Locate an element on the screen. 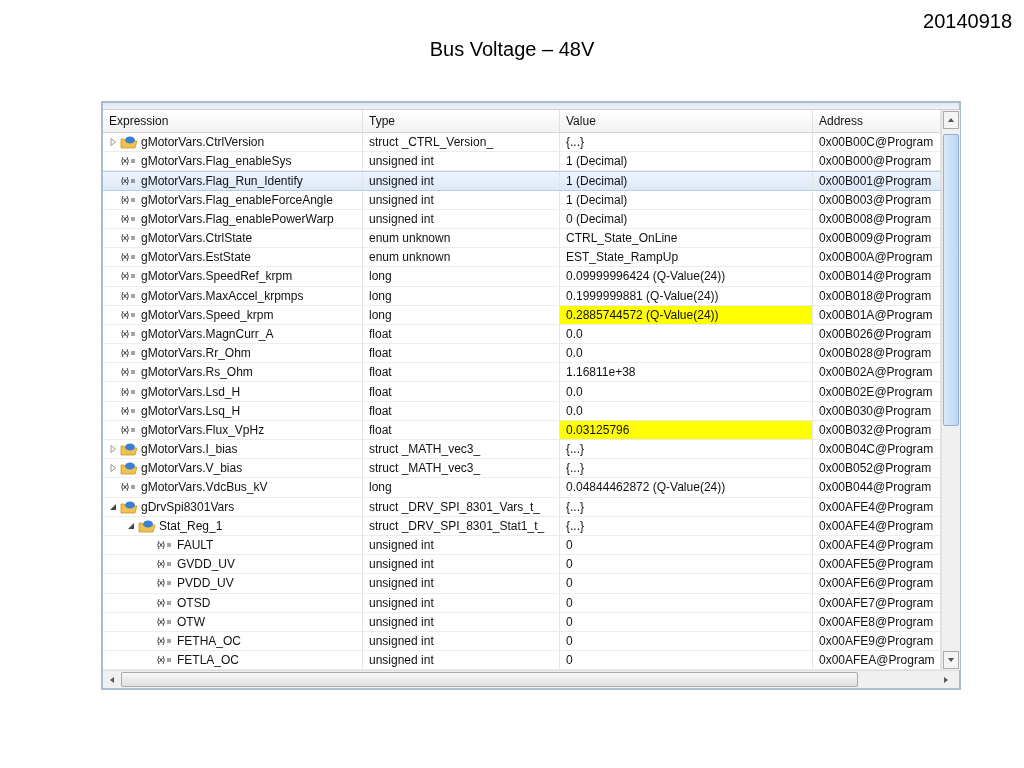 The height and width of the screenshot is (768, 1024). horizontal-scrollbar is located at coordinates (531, 679).